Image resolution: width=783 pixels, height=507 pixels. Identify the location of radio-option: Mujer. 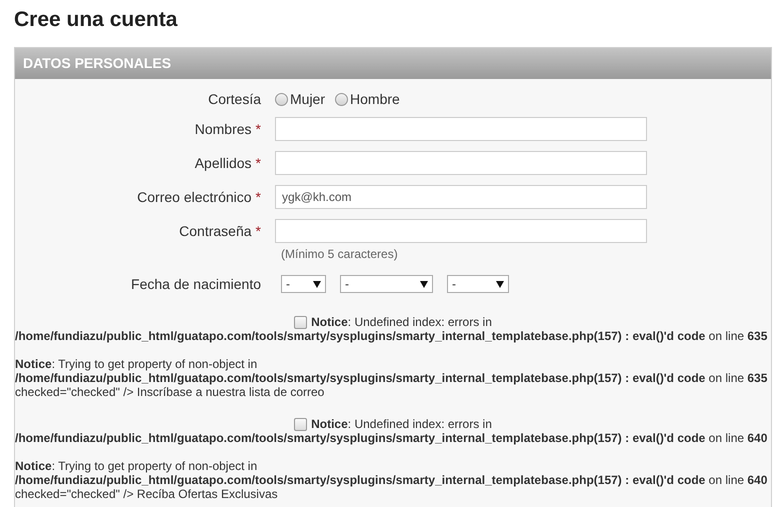
(300, 99).